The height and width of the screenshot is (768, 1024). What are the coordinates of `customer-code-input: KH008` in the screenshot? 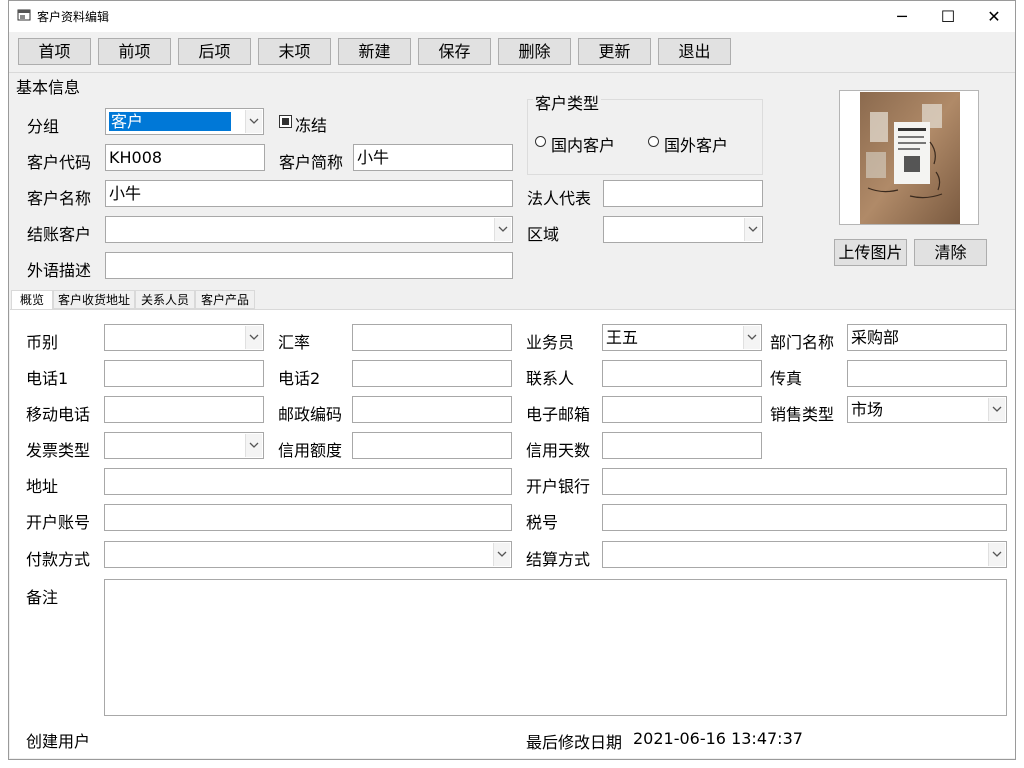 It's located at (185, 157).